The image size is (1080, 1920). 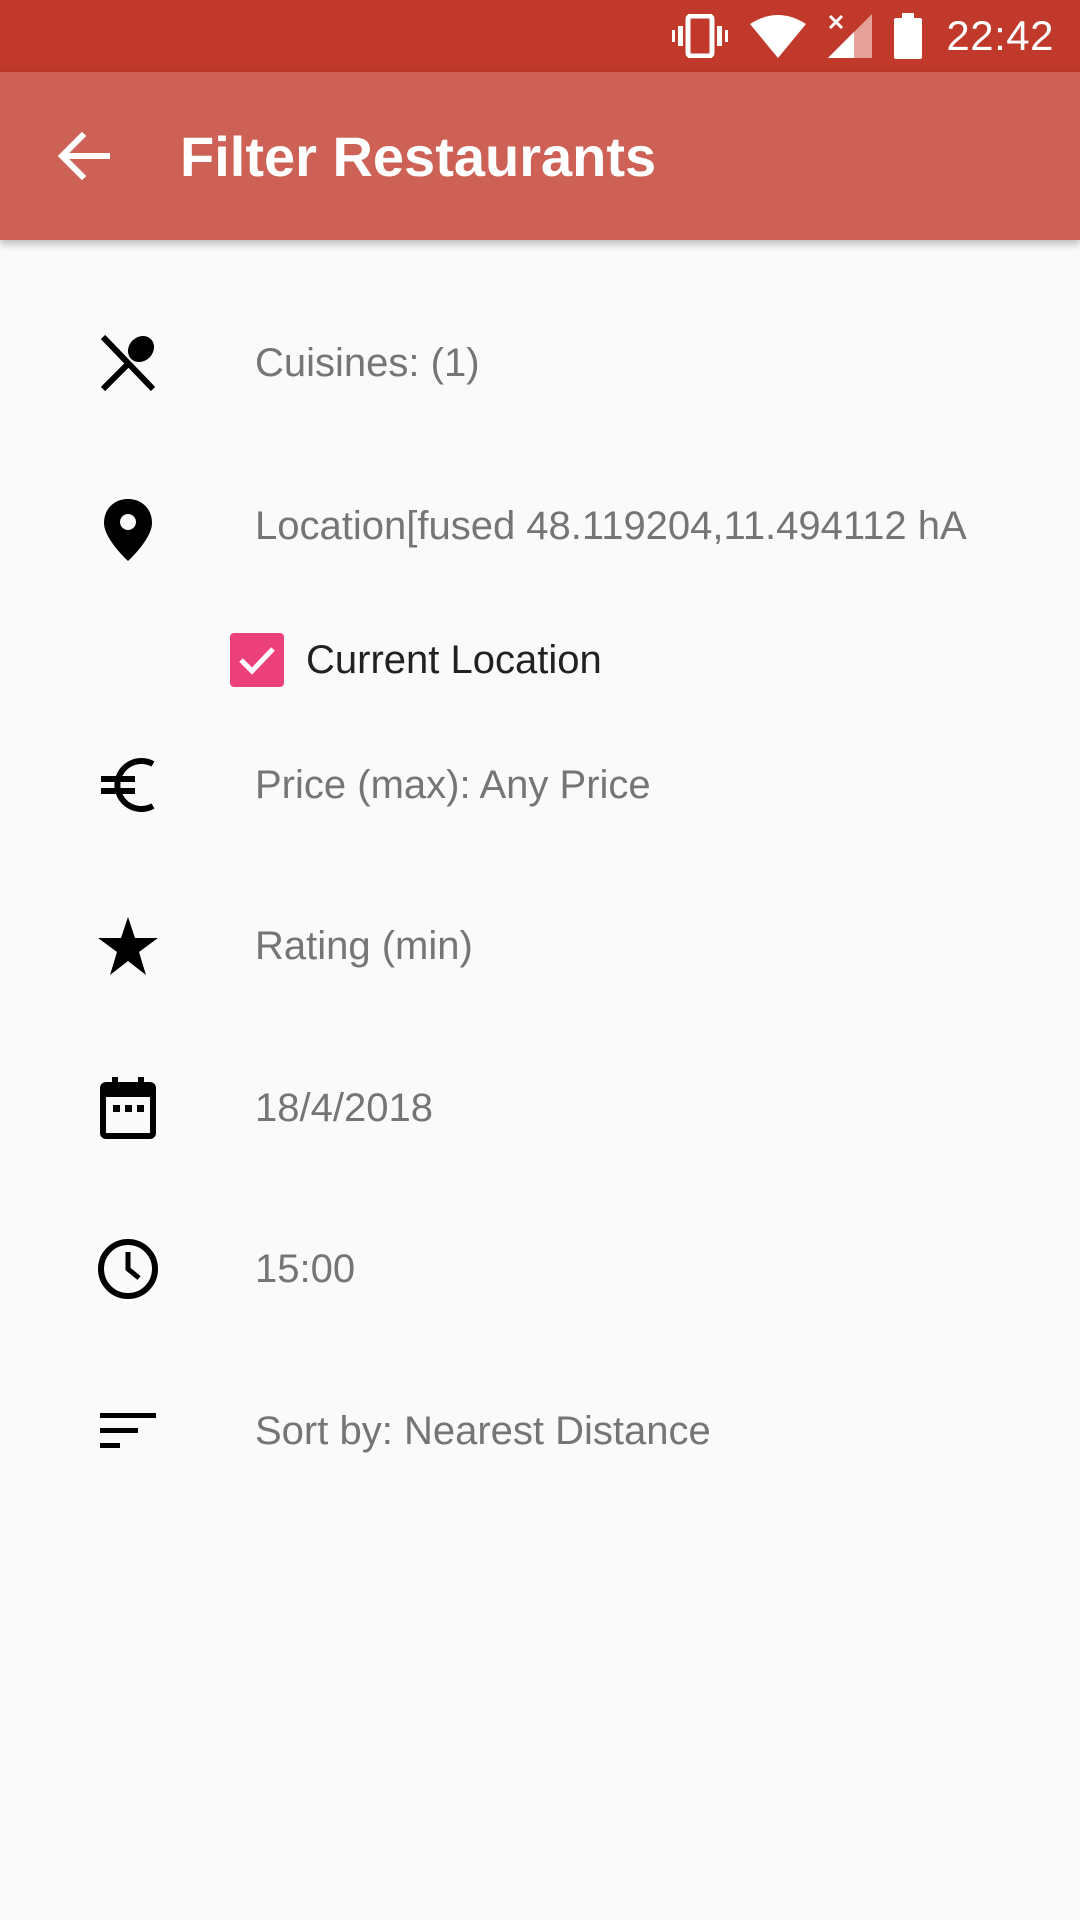 I want to click on rating-row: Rating (min), so click(x=540, y=946).